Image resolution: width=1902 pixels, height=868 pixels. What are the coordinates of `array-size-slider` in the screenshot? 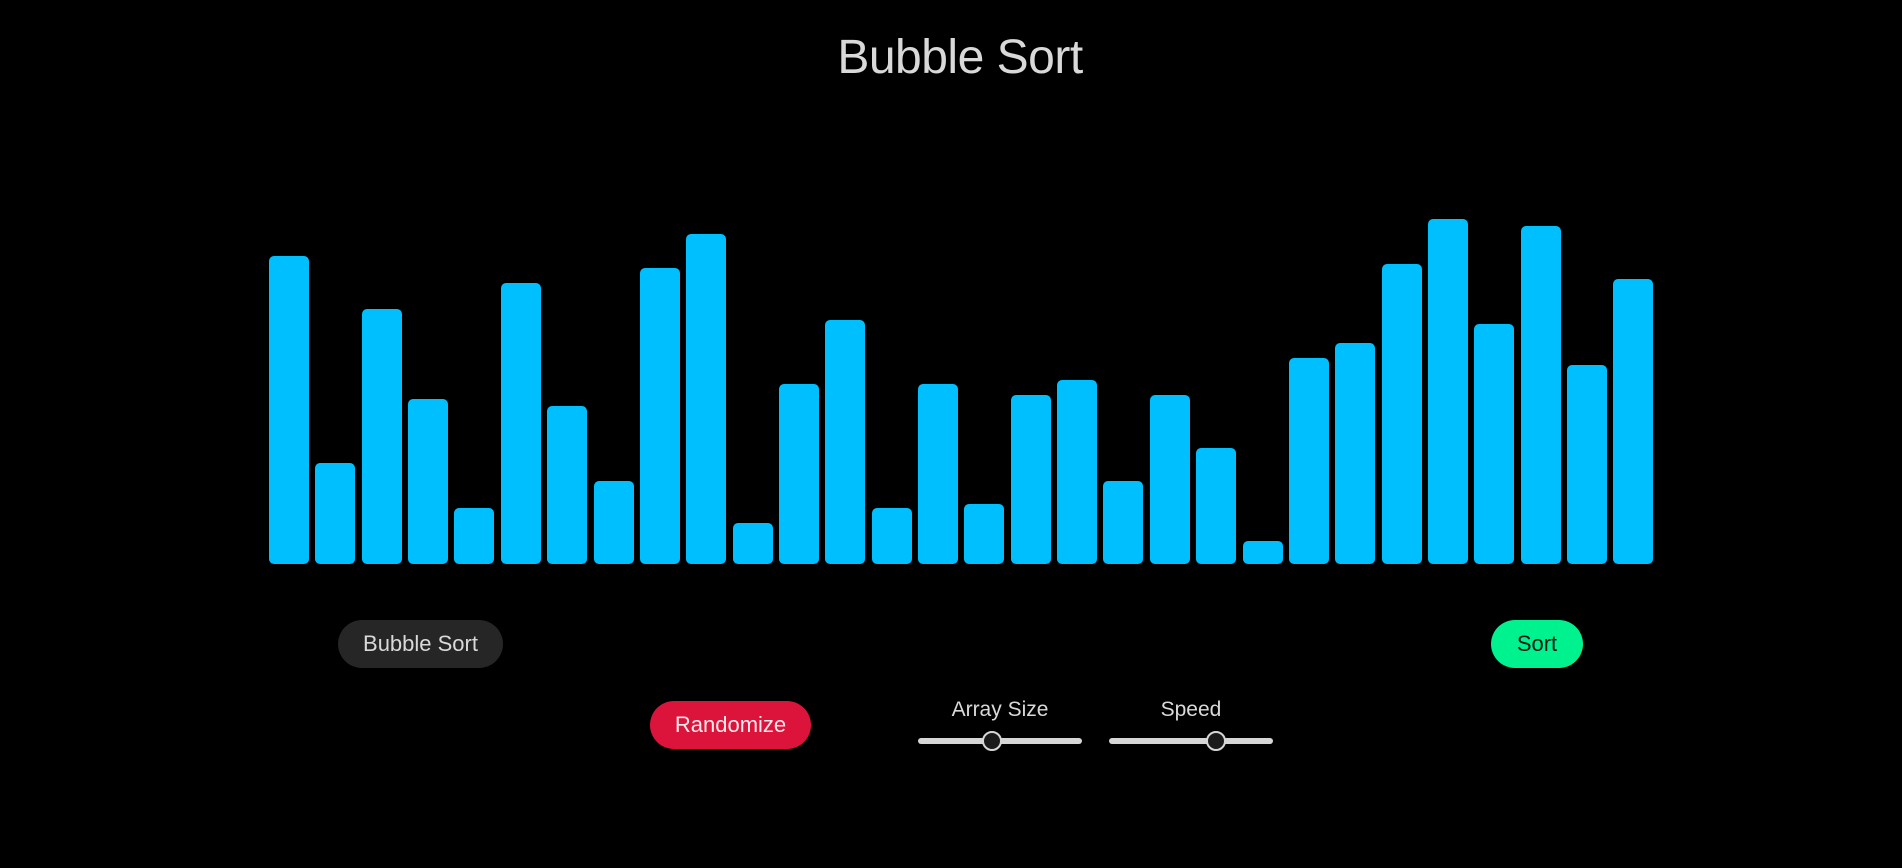 It's located at (1000, 741).